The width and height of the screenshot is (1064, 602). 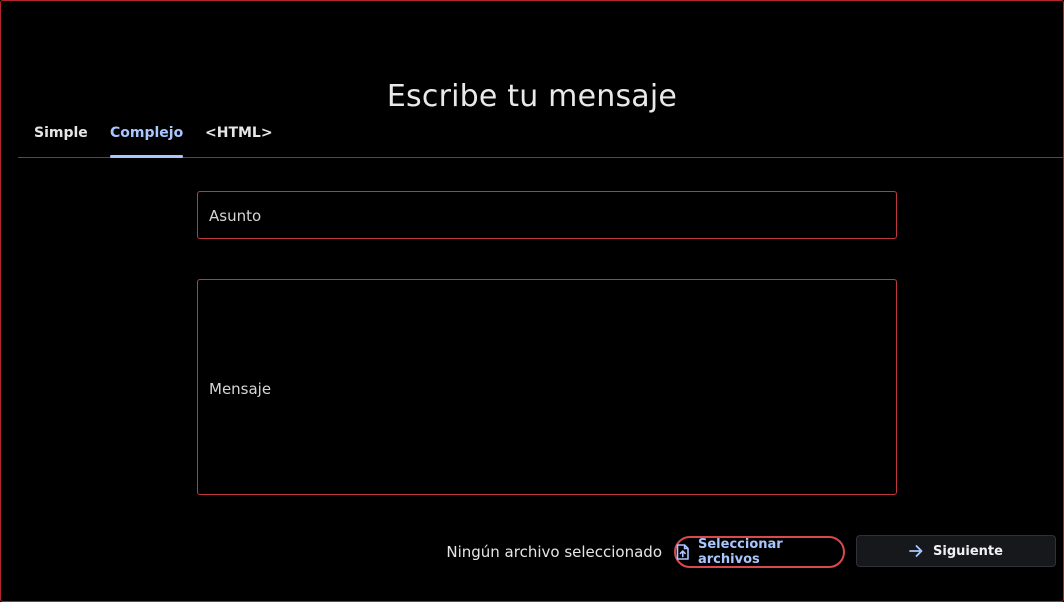 I want to click on message-label: Mensaje, so click(x=240, y=389).